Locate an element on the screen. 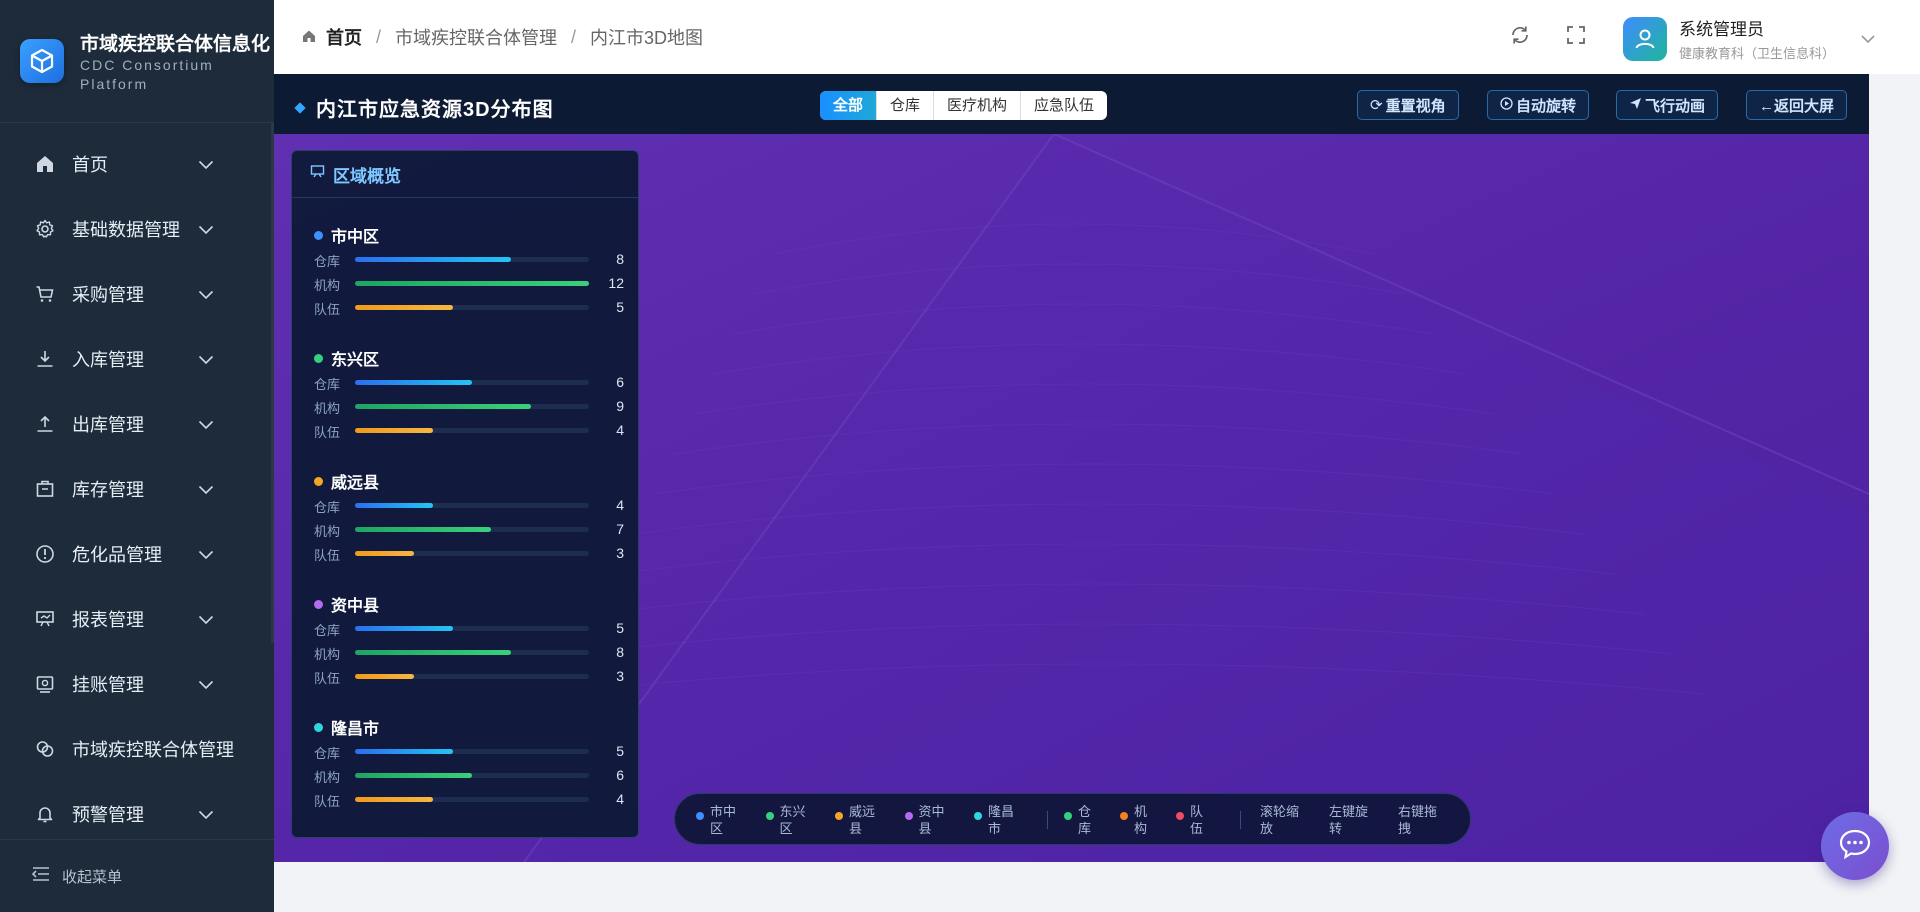 The image size is (1920, 912). refresh-icon is located at coordinates (1520, 37).